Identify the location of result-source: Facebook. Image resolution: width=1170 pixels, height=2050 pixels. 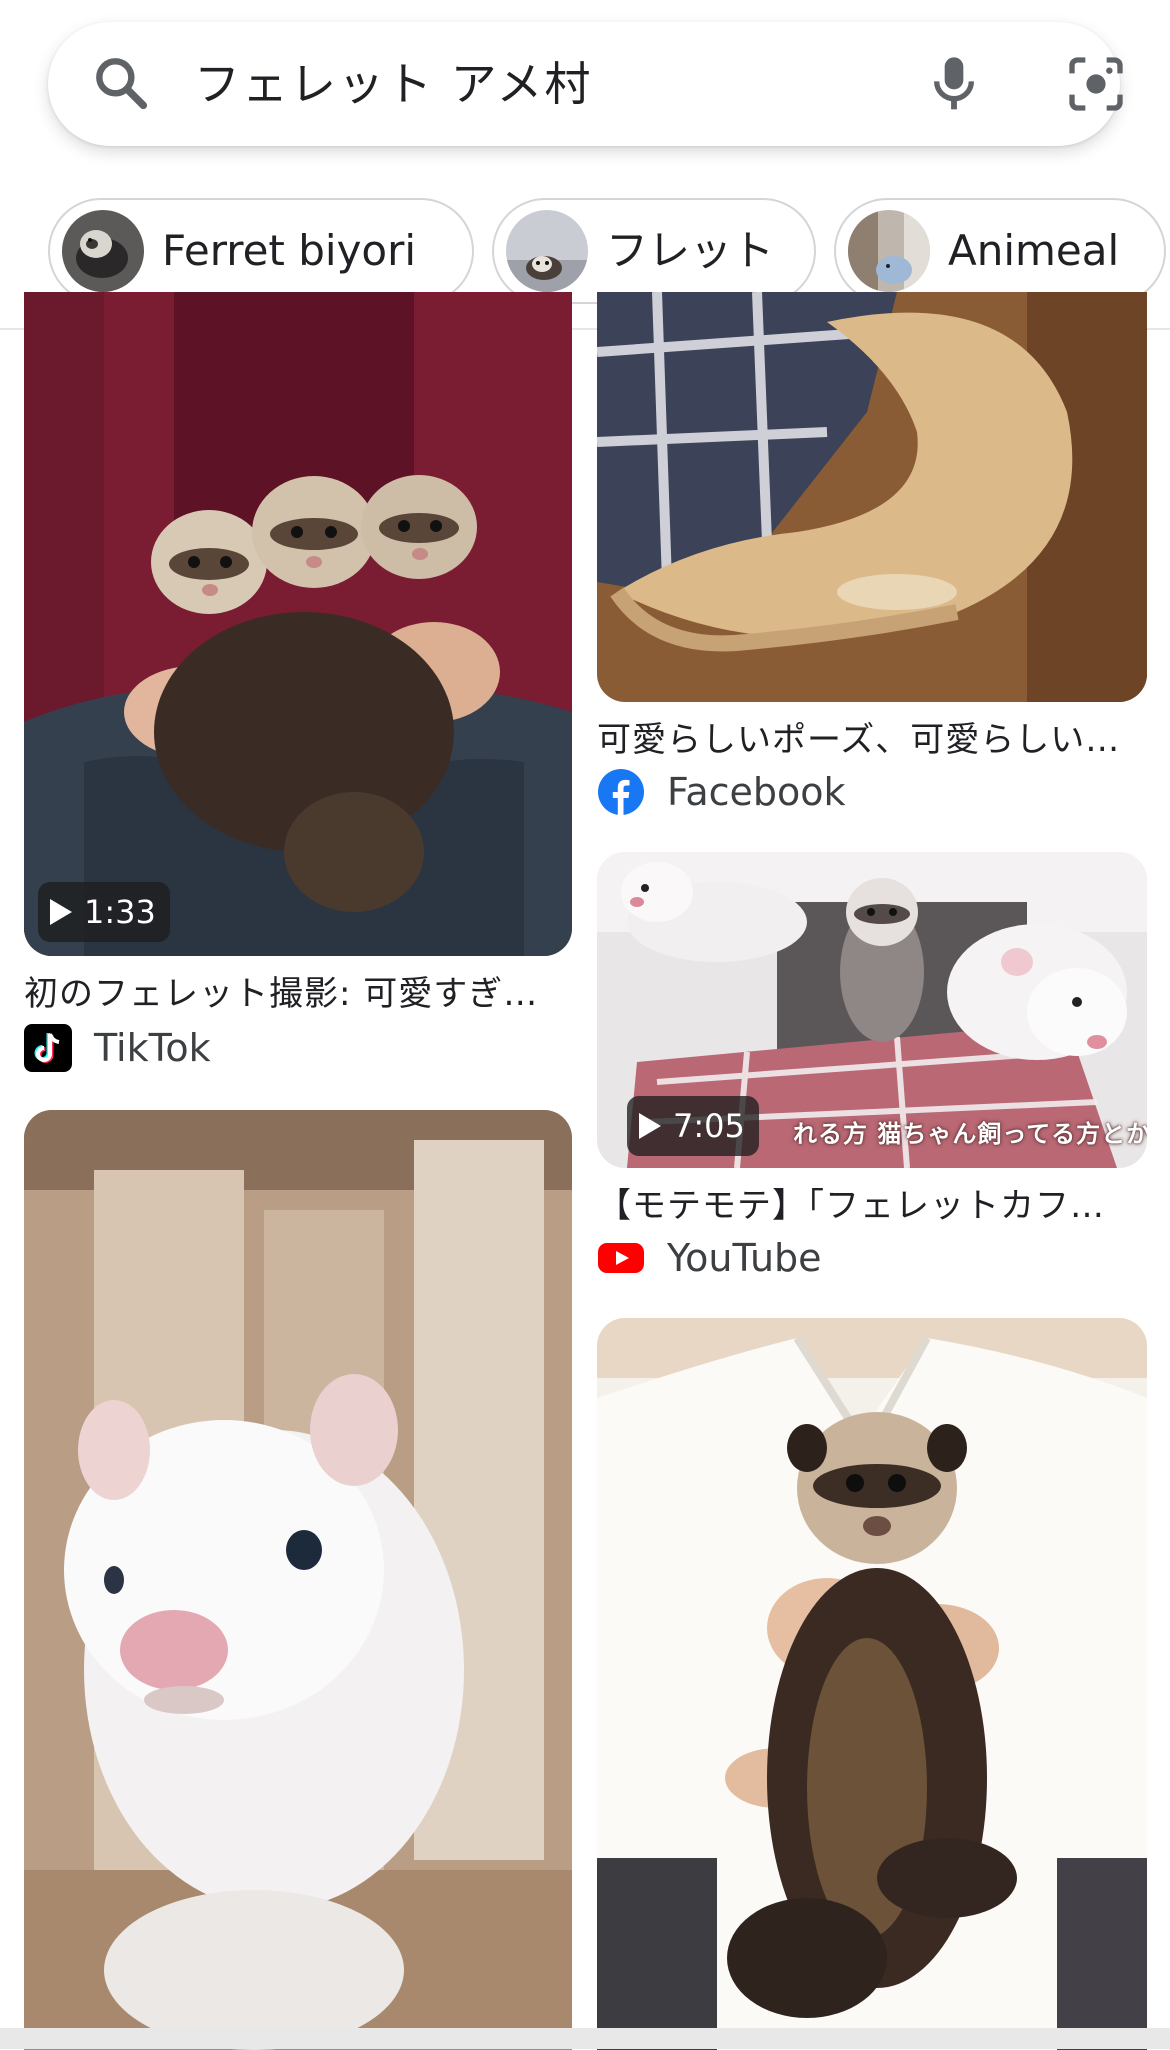
(721, 792).